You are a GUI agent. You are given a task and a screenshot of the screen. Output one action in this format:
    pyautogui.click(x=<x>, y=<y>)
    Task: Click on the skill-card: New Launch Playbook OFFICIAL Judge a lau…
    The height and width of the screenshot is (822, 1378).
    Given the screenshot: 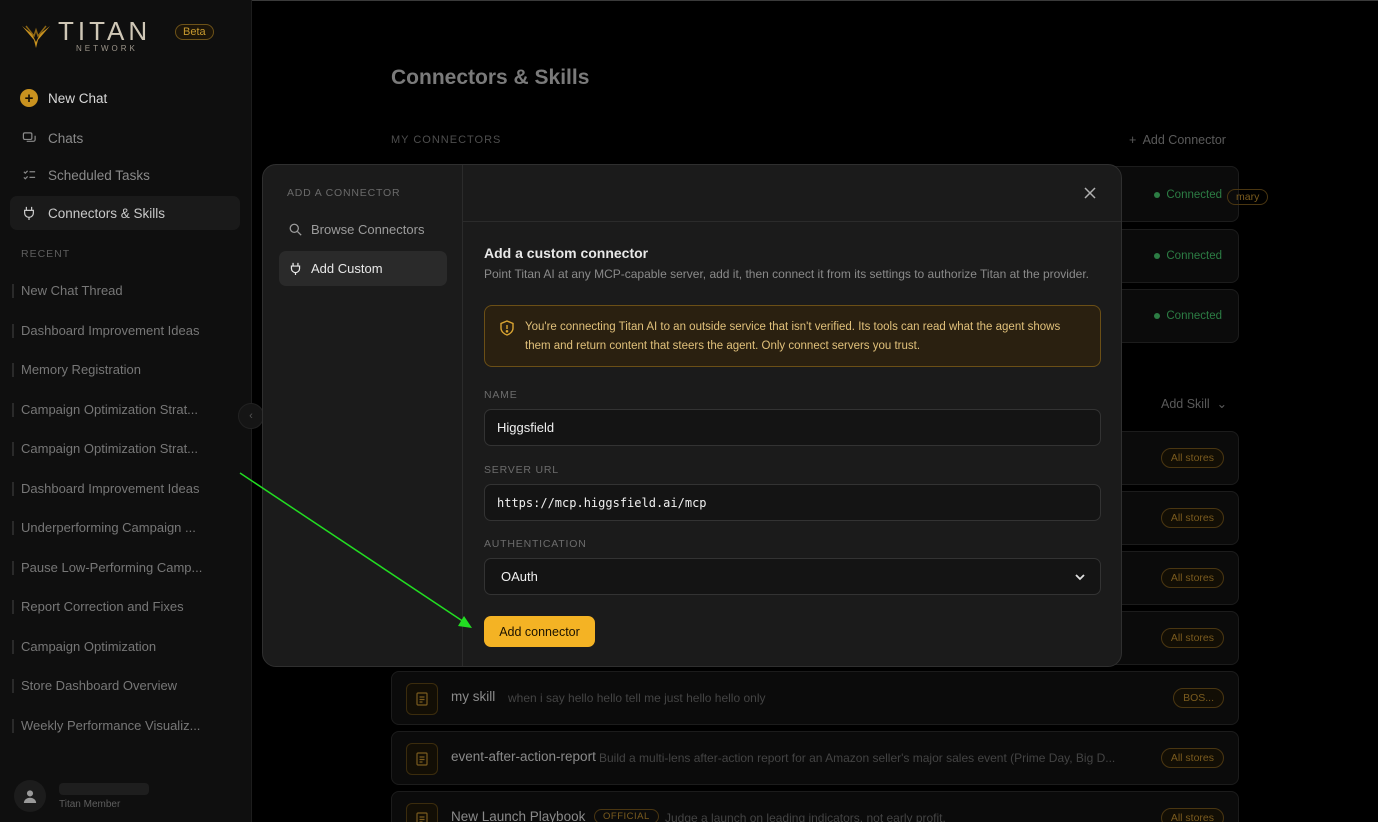 What is the action you would take?
    pyautogui.click(x=815, y=806)
    